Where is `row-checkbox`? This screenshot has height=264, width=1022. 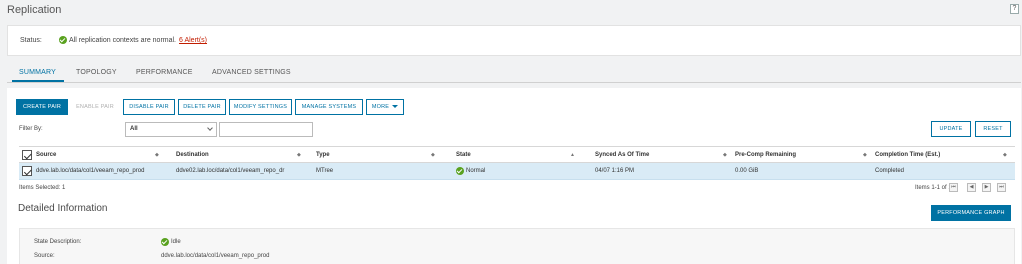 row-checkbox is located at coordinates (27, 171).